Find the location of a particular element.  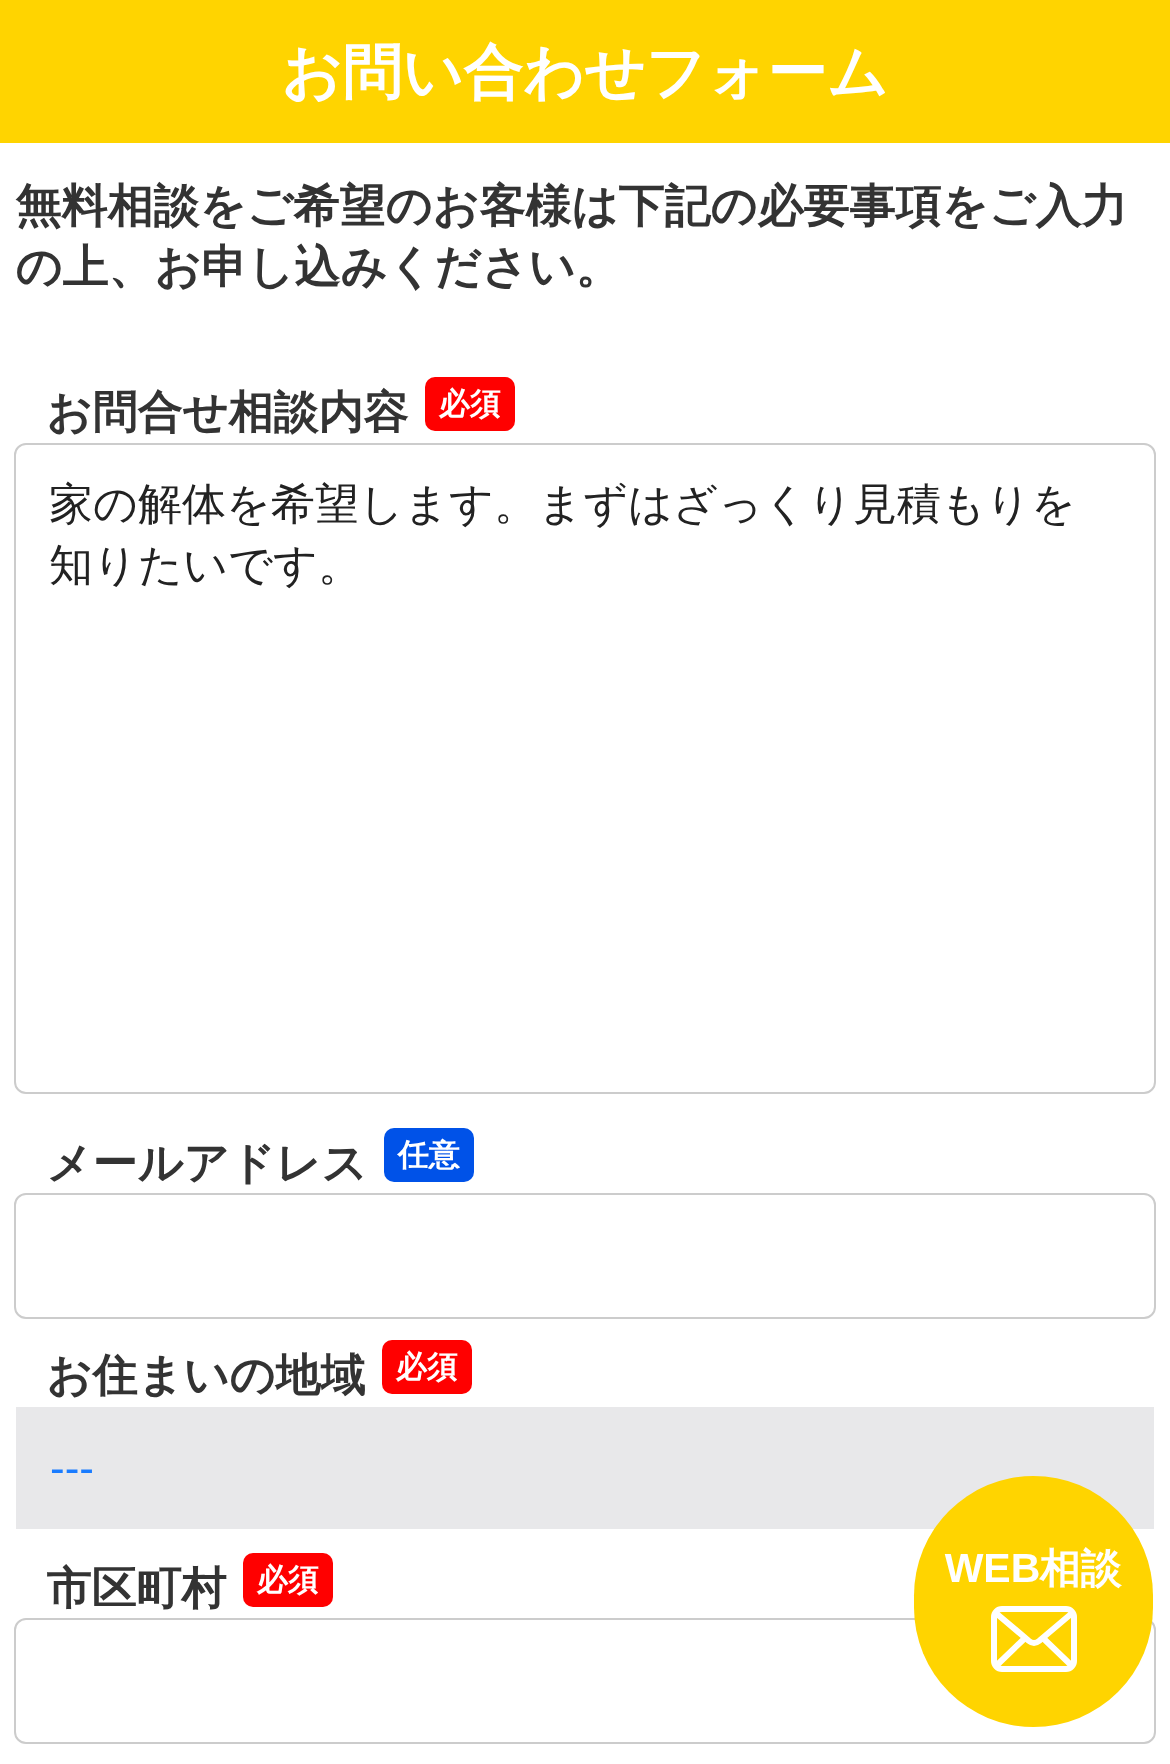

optional-badge: 任意 is located at coordinates (429, 1155).